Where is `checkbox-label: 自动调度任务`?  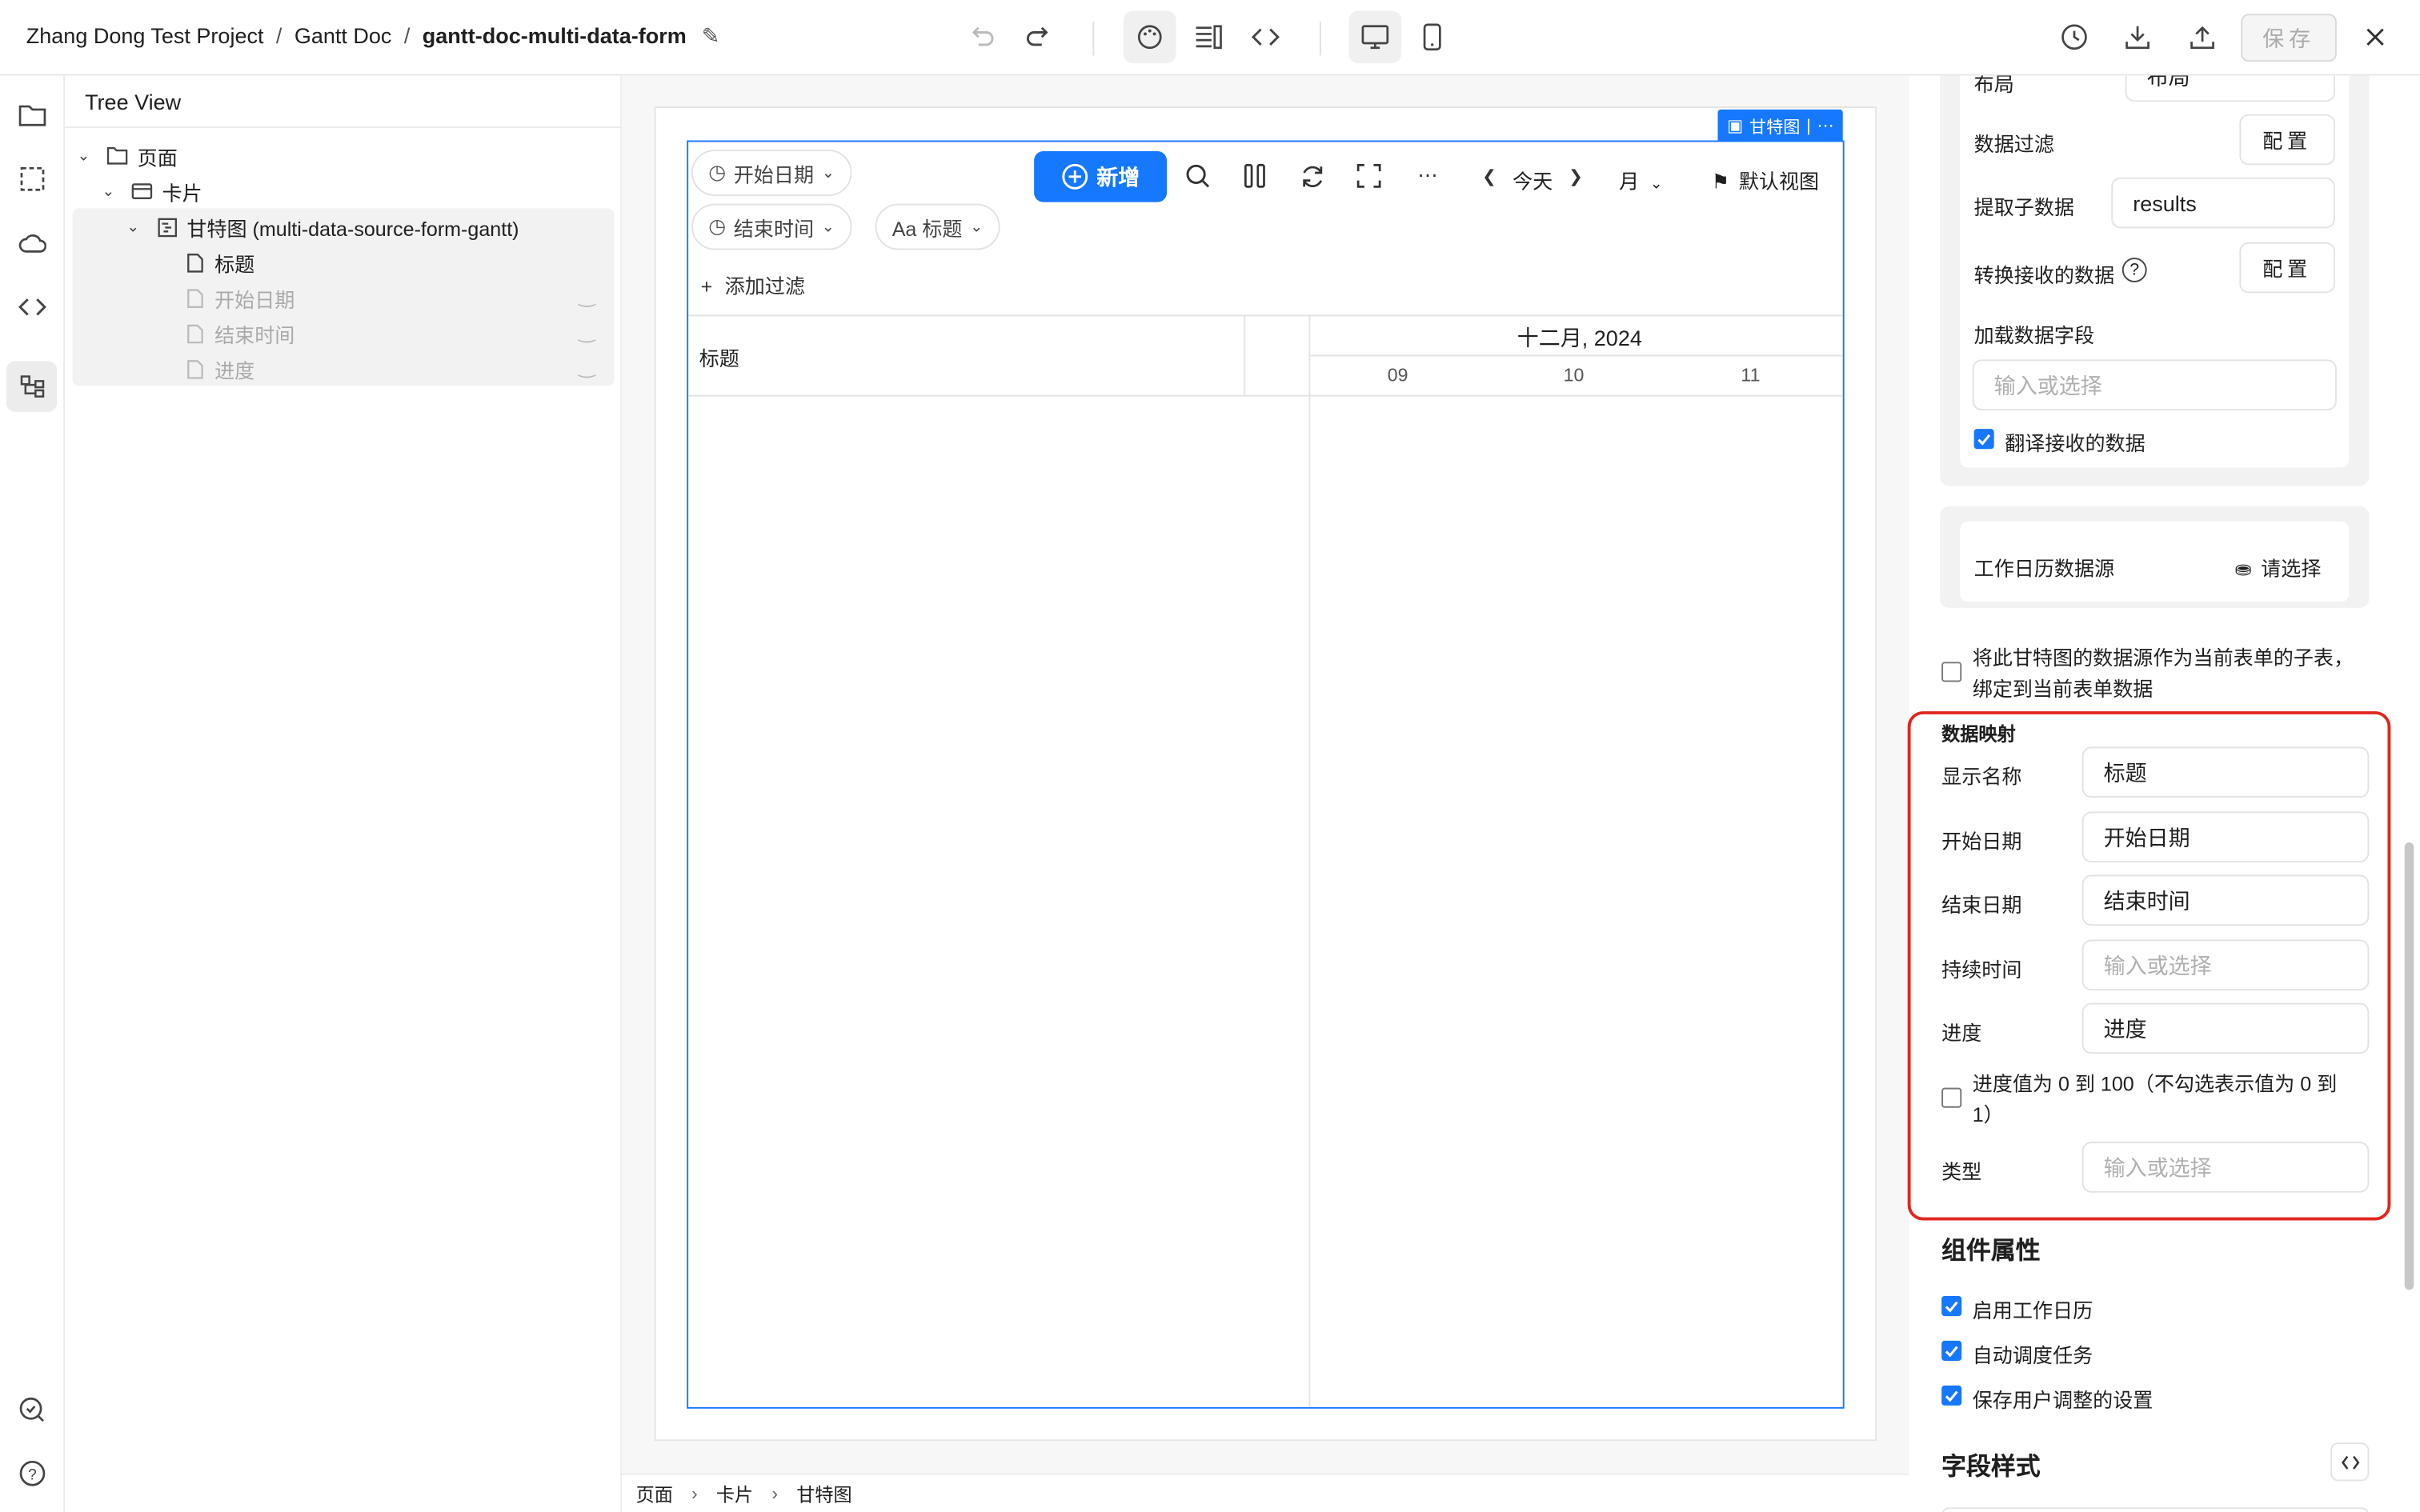
checkbox-label: 自动调度任务 is located at coordinates (2032, 1355).